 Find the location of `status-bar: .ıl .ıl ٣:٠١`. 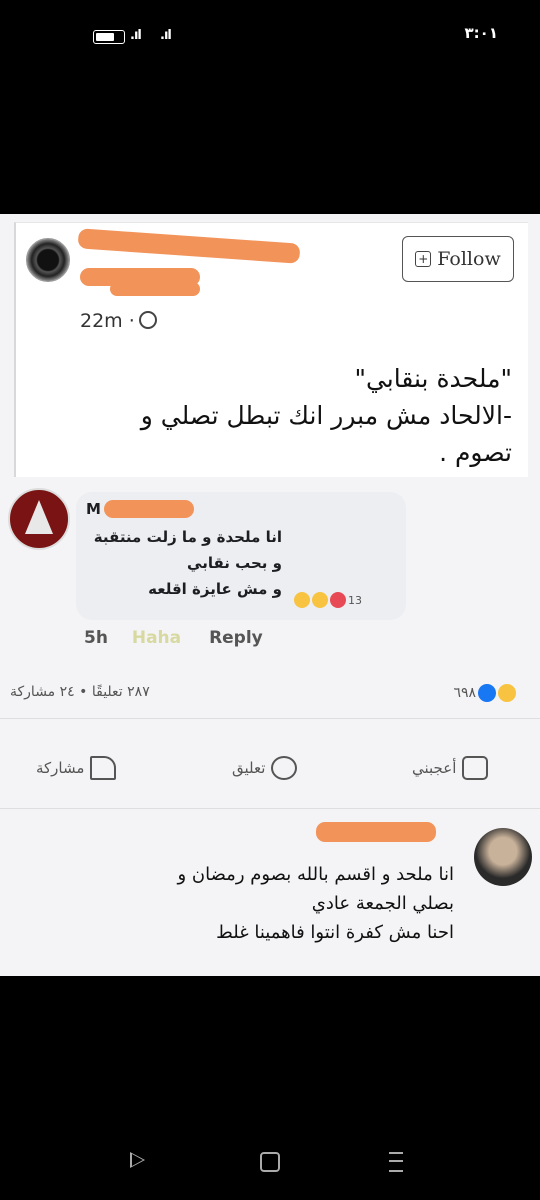

status-bar: .ıl .ıl ٣:٠١ is located at coordinates (270, 35).